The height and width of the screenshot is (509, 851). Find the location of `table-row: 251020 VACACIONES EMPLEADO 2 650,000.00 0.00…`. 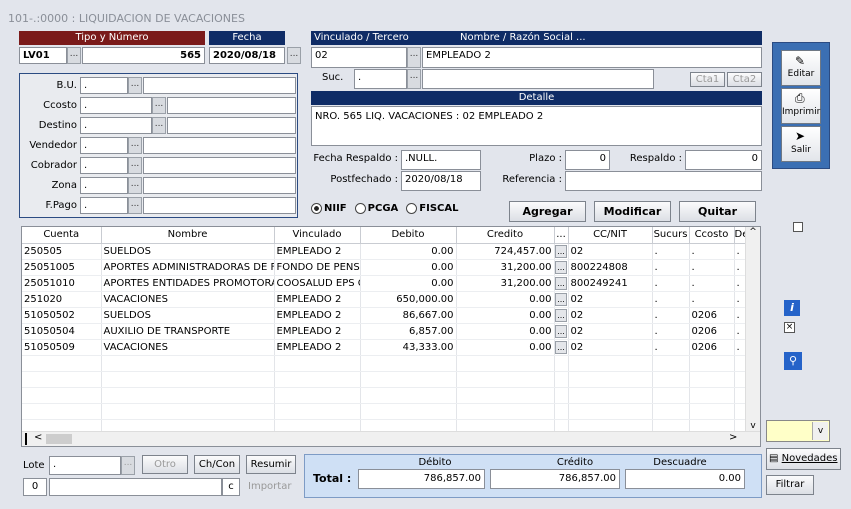

table-row: 251020 VACACIONES EMPLEADO 2 650,000.00 0.00… is located at coordinates (385, 299).